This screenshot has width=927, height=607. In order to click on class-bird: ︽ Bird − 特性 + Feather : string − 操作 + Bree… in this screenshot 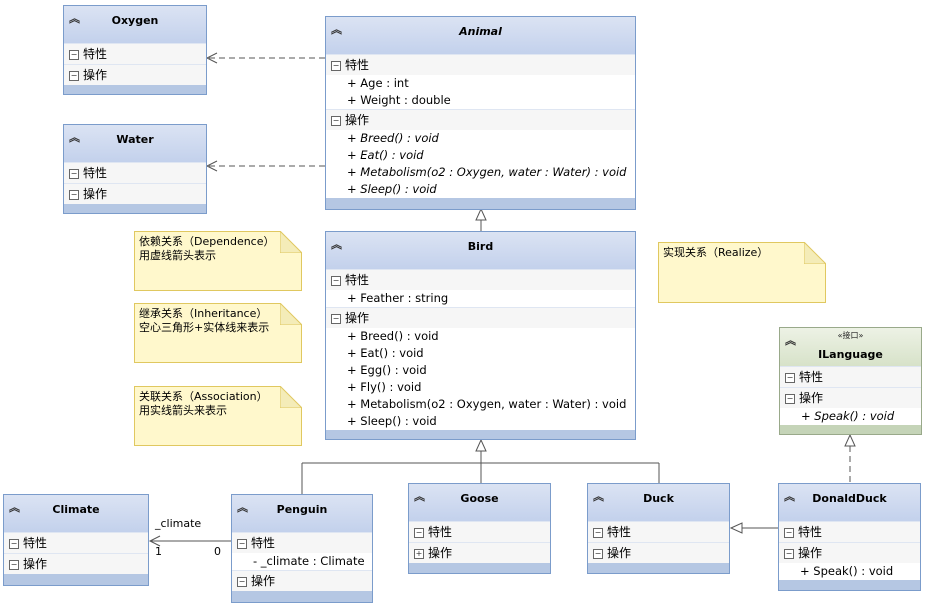, I will do `click(480, 335)`.